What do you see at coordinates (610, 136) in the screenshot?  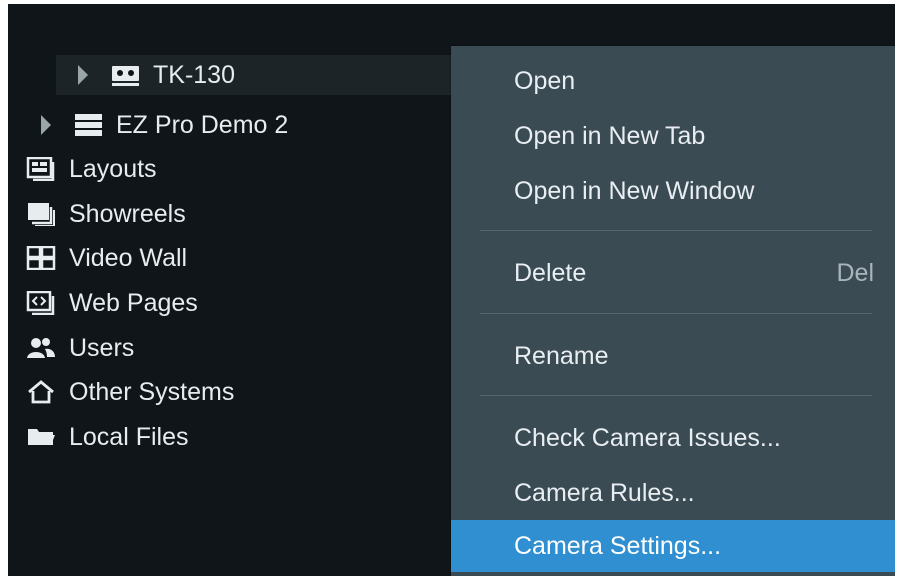 I see `menu-item-label: Open in New Tab` at bounding box center [610, 136].